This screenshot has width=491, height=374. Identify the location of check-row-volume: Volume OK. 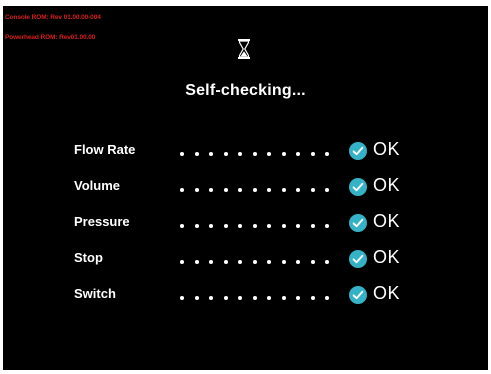
(254, 193).